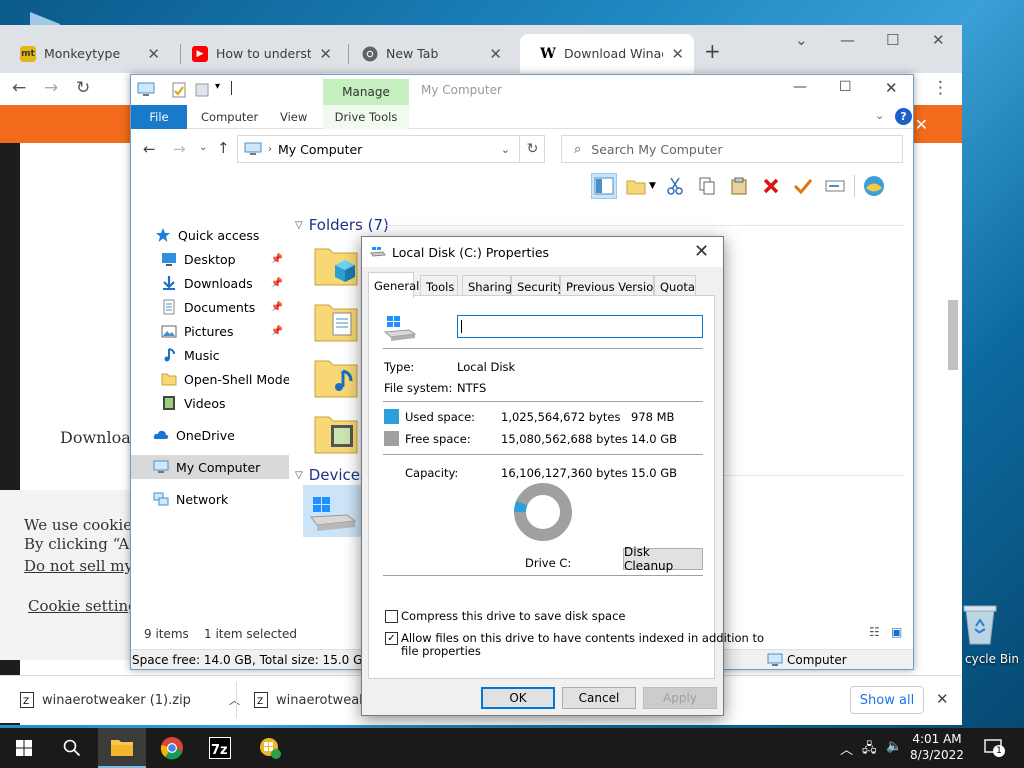  I want to click on large-icons-view-icon: ▣, so click(896, 632).